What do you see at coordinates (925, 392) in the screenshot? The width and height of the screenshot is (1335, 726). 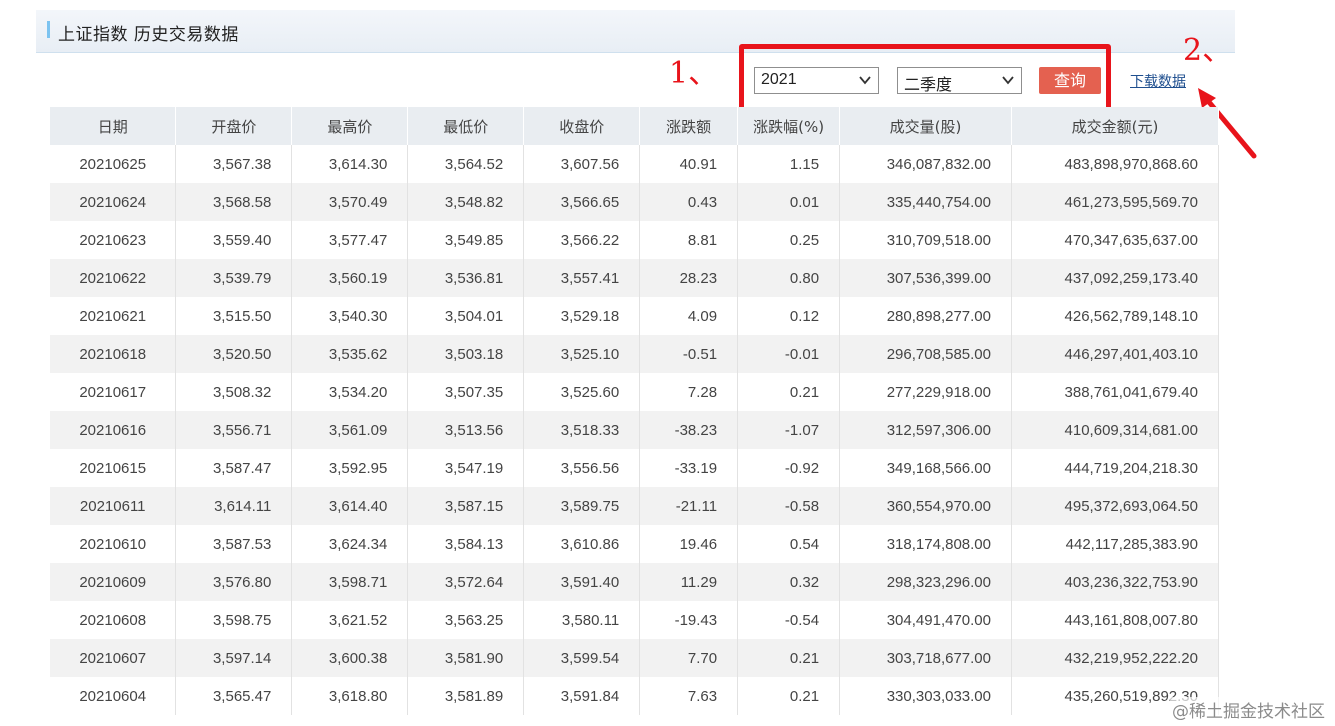 I see `cell-volume: 277,229,918.00` at bounding box center [925, 392].